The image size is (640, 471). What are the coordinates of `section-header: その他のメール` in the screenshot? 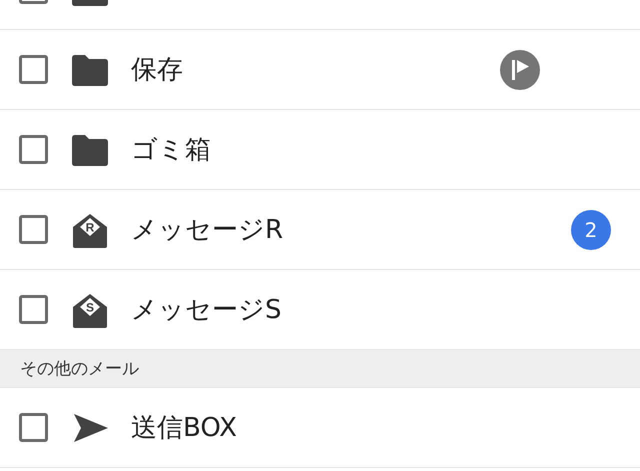 It's located at (320, 369).